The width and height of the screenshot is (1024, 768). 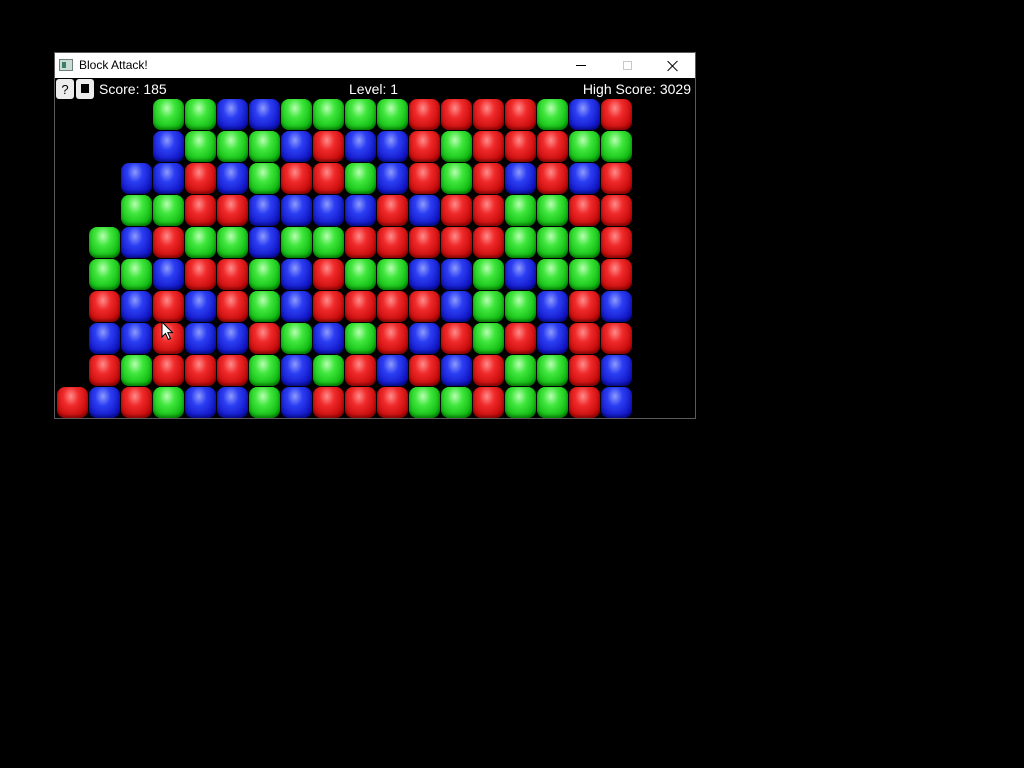 What do you see at coordinates (85, 89) in the screenshot?
I see `stop-button` at bounding box center [85, 89].